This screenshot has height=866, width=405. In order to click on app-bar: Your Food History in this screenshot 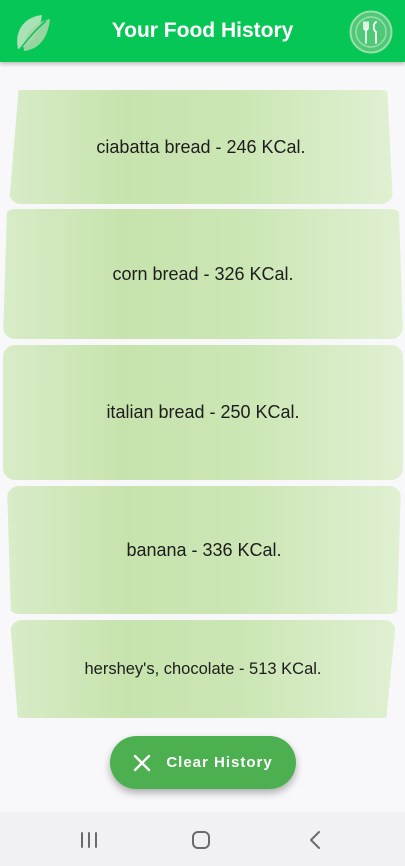, I will do `click(202, 31)`.